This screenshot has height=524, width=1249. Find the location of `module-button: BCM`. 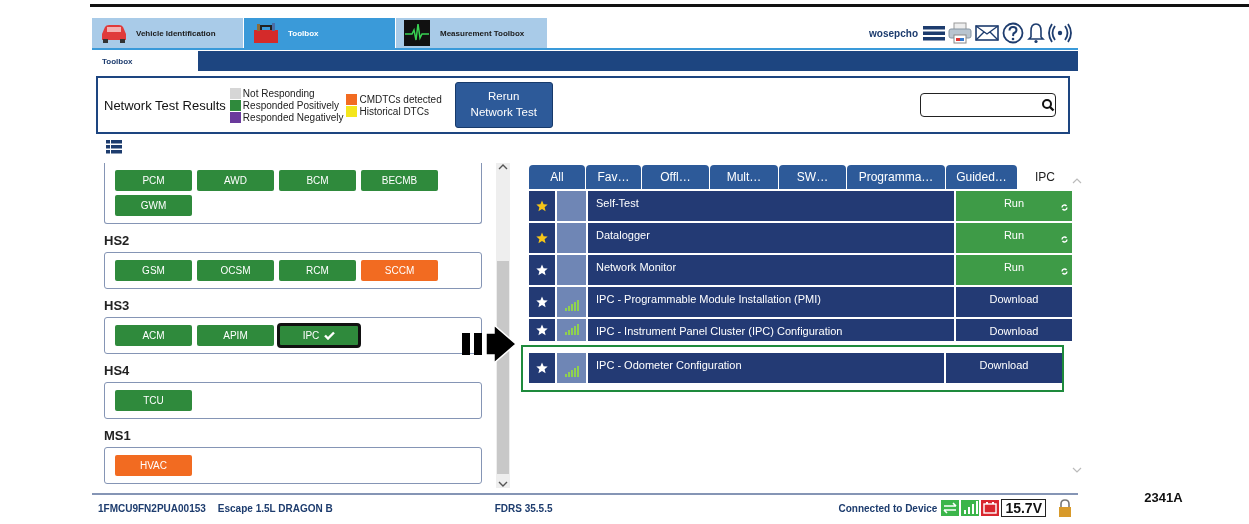

module-button: BCM is located at coordinates (317, 180).